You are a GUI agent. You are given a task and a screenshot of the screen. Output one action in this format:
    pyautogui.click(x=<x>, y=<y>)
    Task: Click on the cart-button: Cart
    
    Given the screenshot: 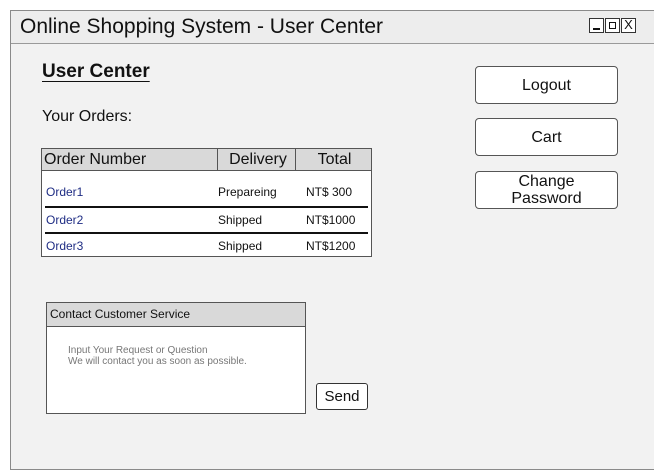 What is the action you would take?
    pyautogui.click(x=546, y=137)
    